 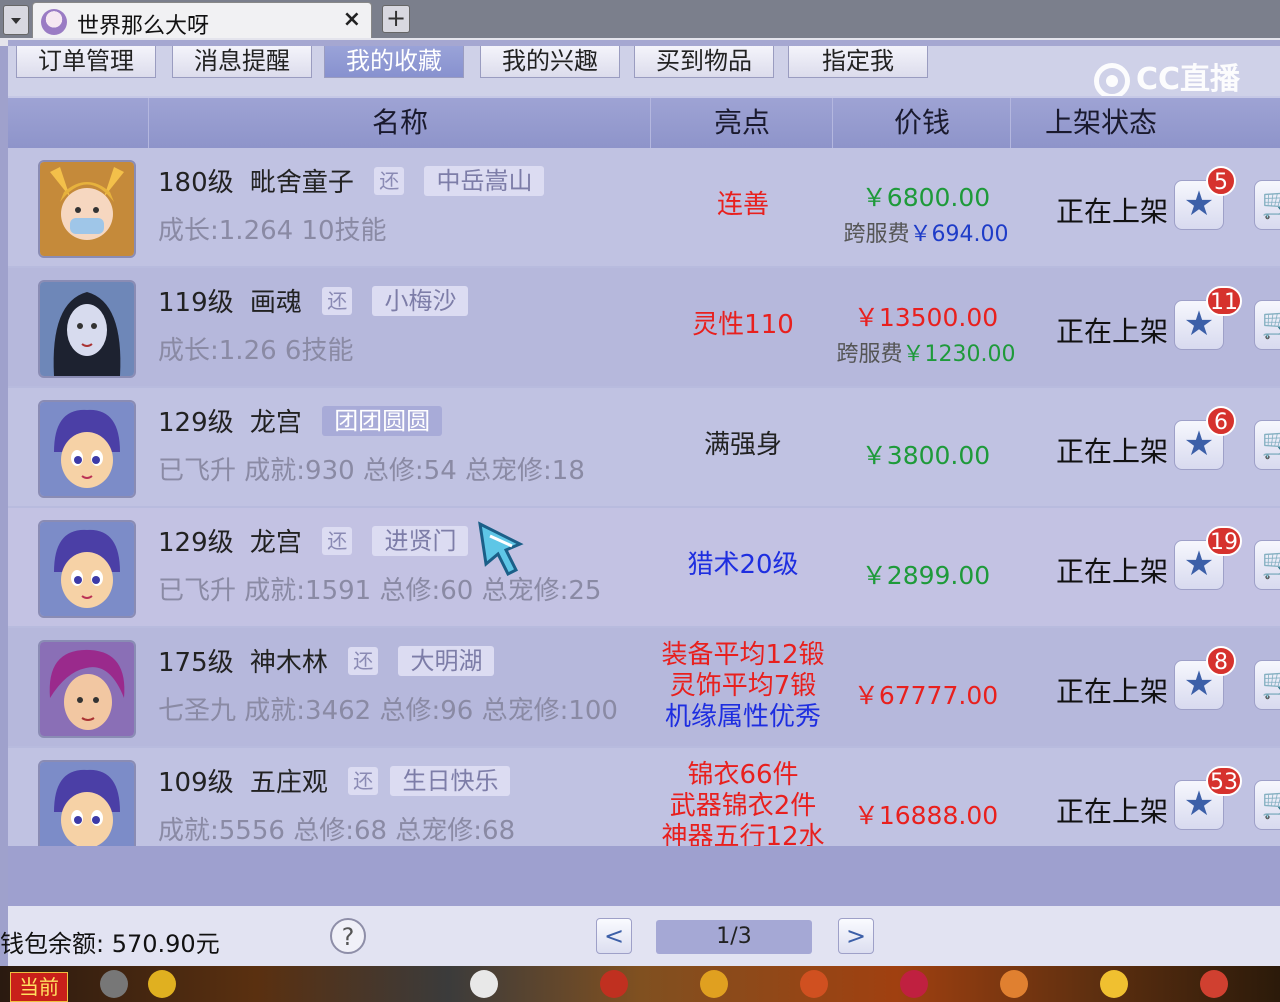 I want to click on role-school: 画魂, so click(x=275, y=303).